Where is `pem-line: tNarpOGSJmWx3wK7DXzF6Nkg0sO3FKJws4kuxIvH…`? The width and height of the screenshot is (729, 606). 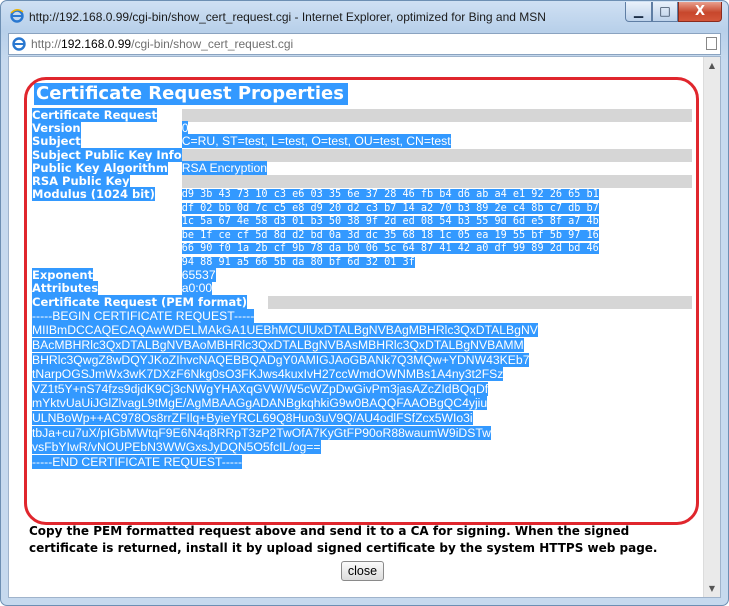
pem-line: tNarpOGSJmWx3wK7DXzF6Nkg0sO3FKJws4kuxIvH… is located at coordinates (268, 374).